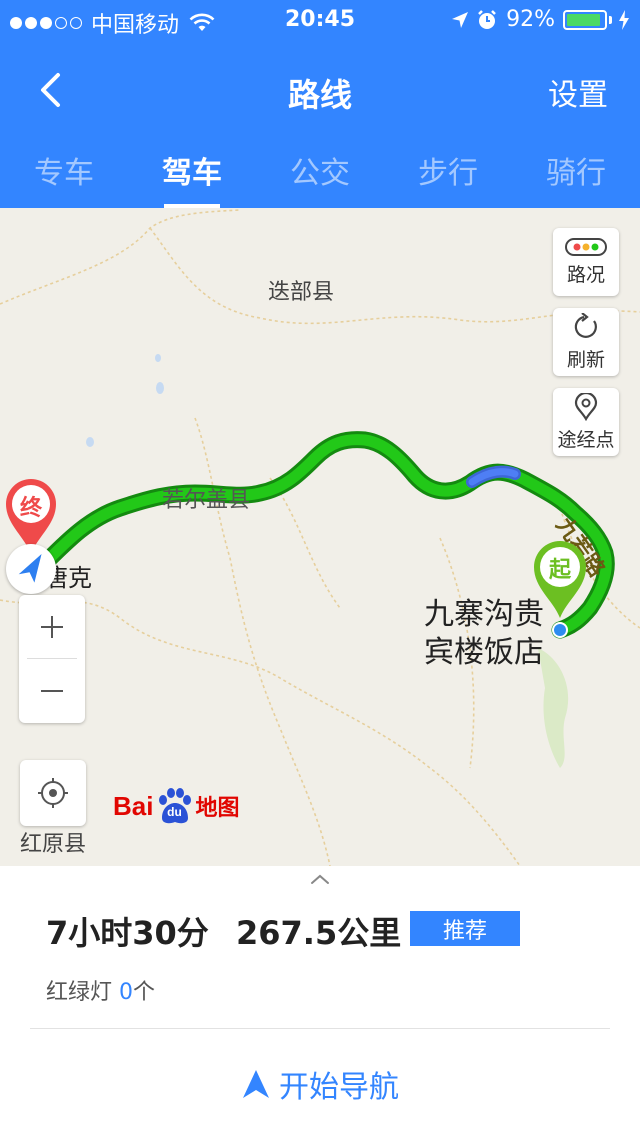 The image size is (640, 1136). Describe the element at coordinates (576, 174) in the screenshot. I see `tab-bike: 骑行` at that location.